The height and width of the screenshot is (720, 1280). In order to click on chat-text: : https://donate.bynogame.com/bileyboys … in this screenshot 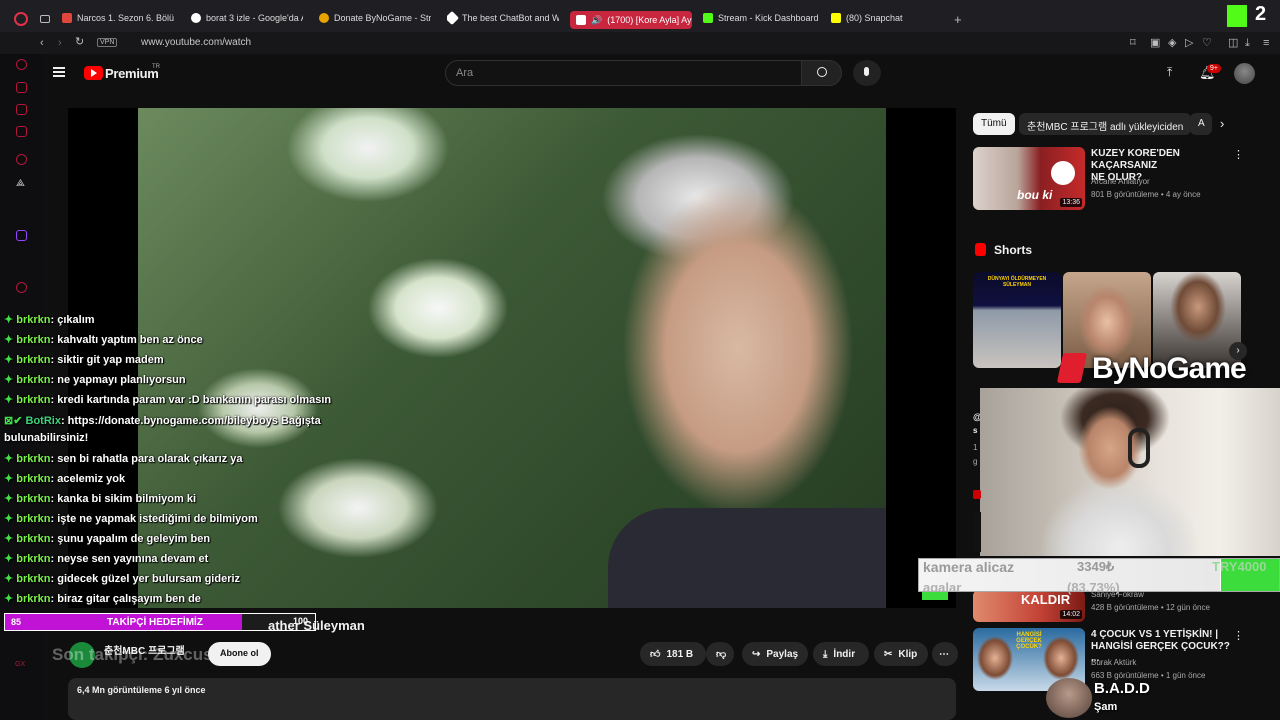, I will do `click(190, 420)`.